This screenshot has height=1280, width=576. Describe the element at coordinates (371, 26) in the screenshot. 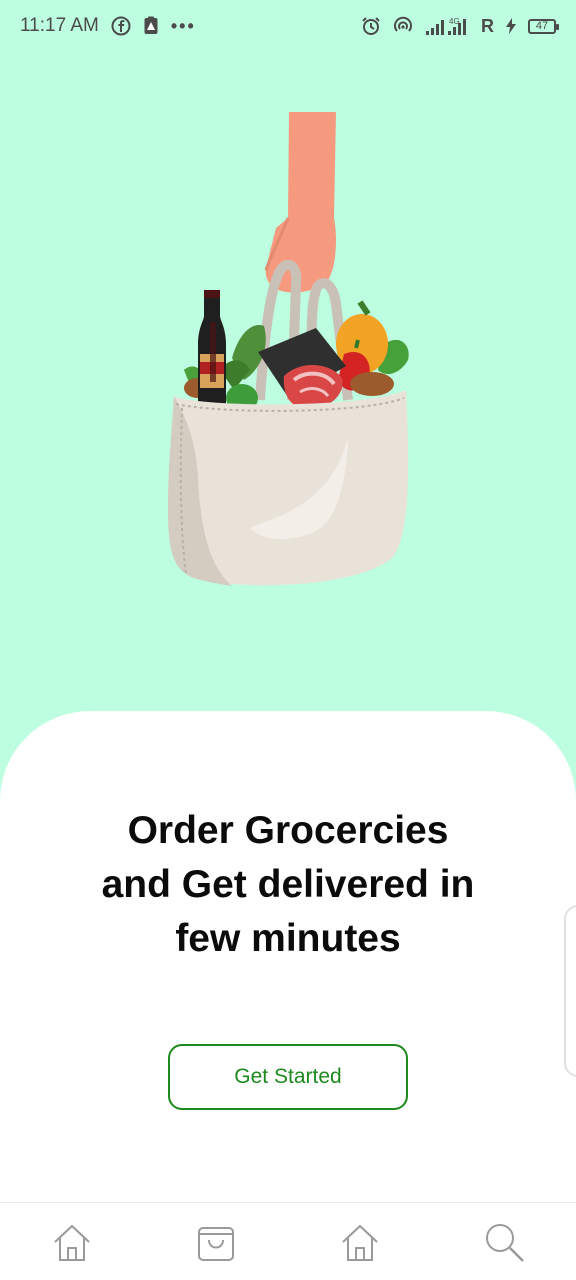

I see `alarm-icon` at that location.